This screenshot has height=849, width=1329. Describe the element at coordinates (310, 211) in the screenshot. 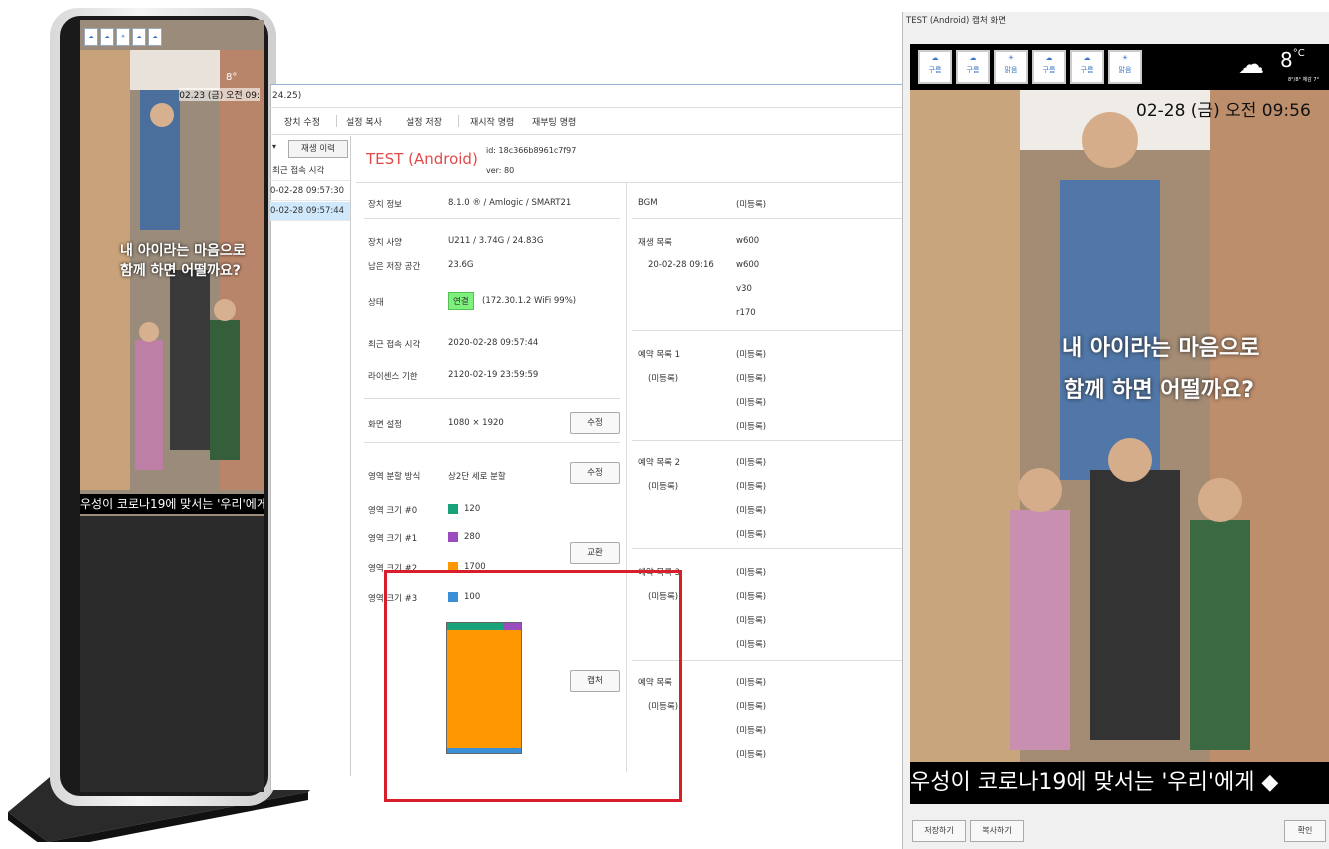

I see `list-row-selected: 0-02-28 09:57:44` at that location.